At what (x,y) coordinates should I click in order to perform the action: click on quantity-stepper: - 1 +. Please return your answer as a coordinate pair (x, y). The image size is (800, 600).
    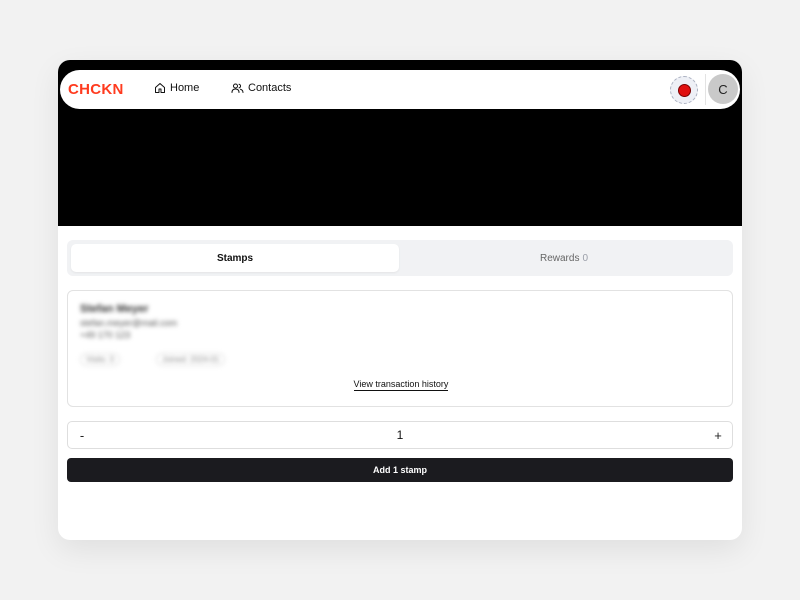
    Looking at the image, I should click on (400, 435).